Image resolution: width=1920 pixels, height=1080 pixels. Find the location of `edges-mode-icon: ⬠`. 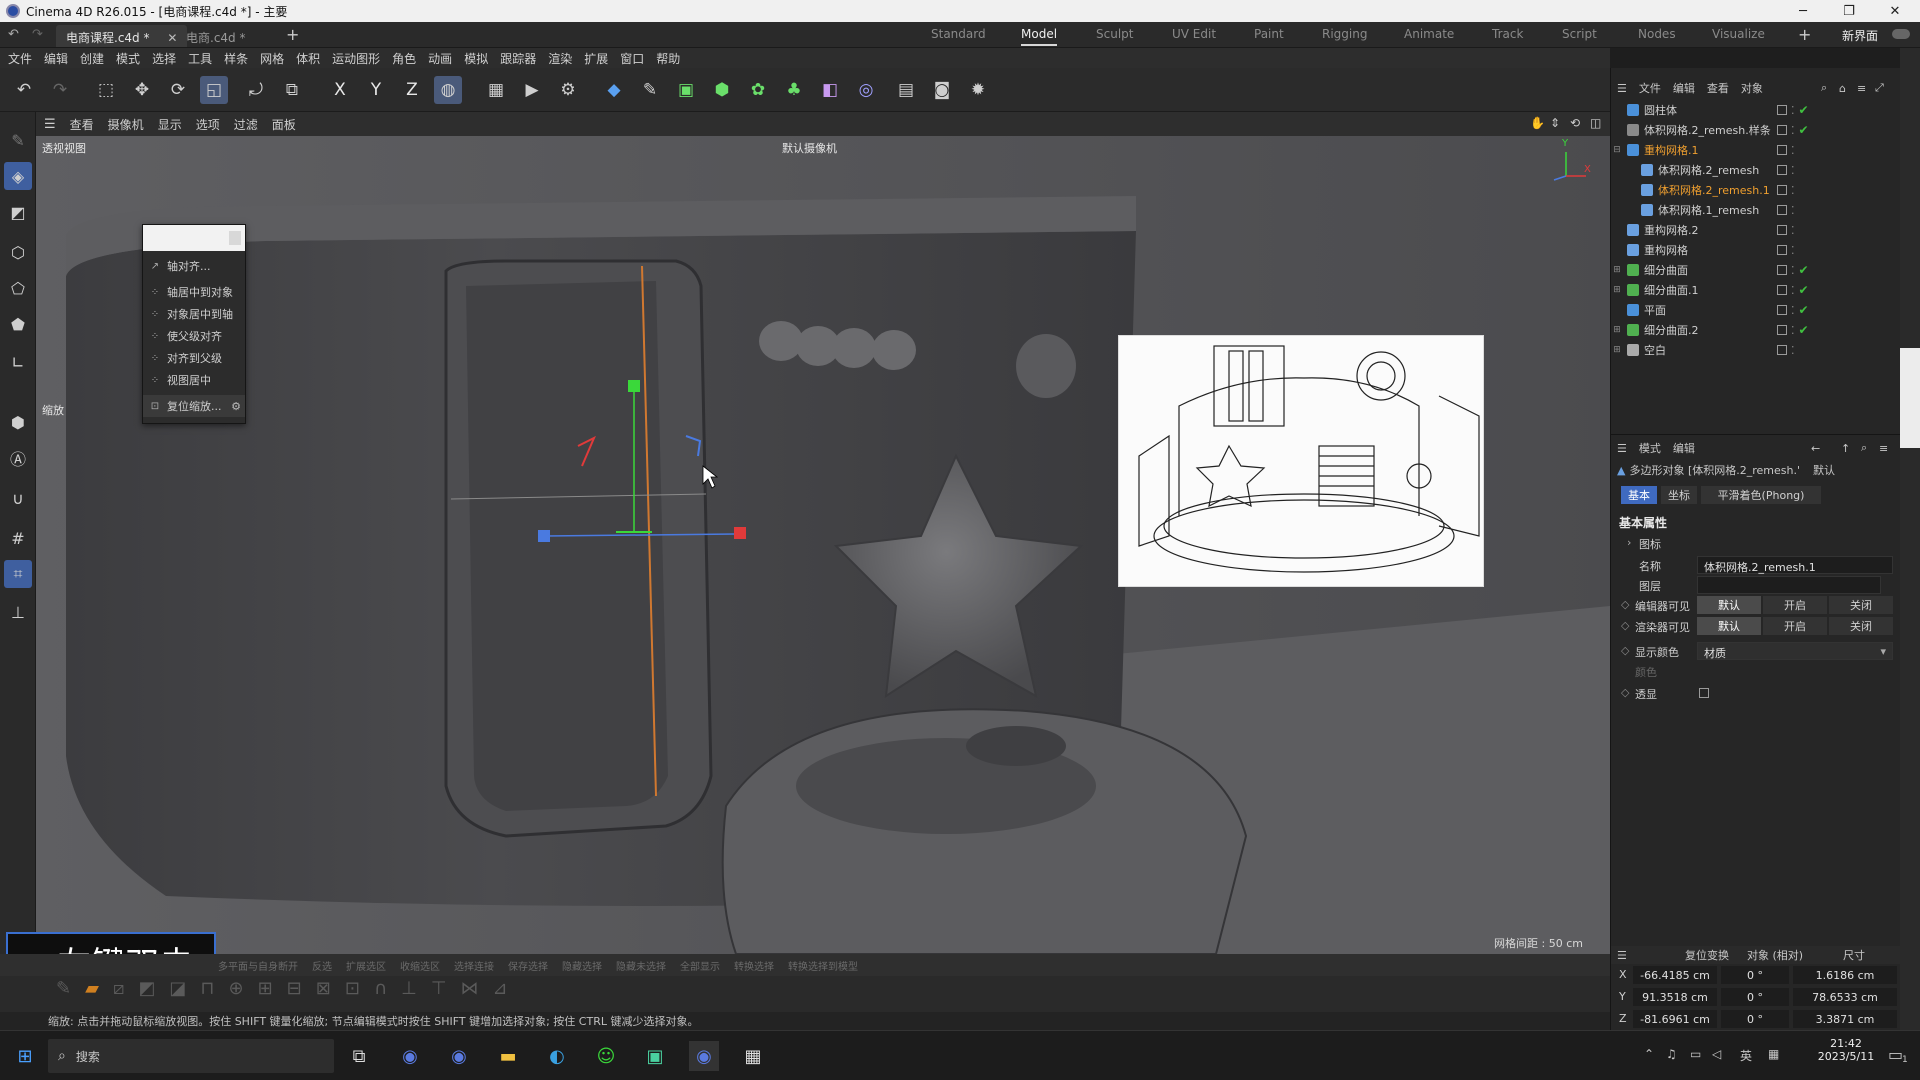

edges-mode-icon: ⬠ is located at coordinates (18, 288).